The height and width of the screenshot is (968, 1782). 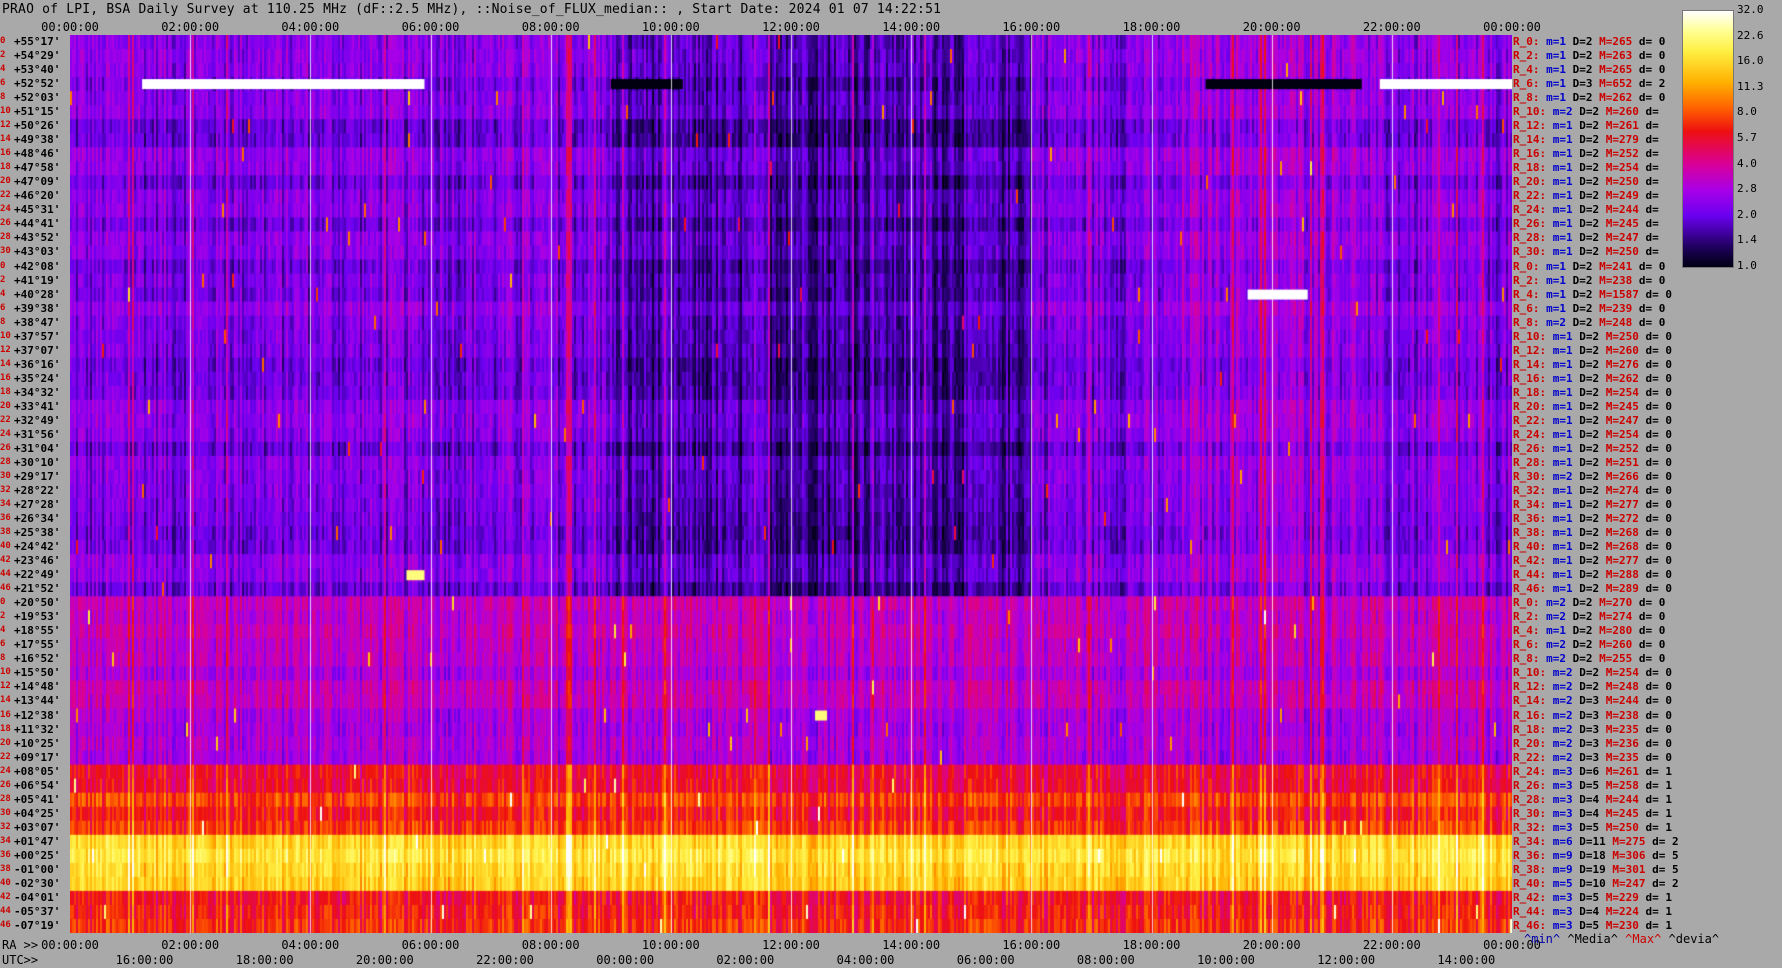 I want to click on top-tick: 18:00:00, so click(x=1151, y=27).